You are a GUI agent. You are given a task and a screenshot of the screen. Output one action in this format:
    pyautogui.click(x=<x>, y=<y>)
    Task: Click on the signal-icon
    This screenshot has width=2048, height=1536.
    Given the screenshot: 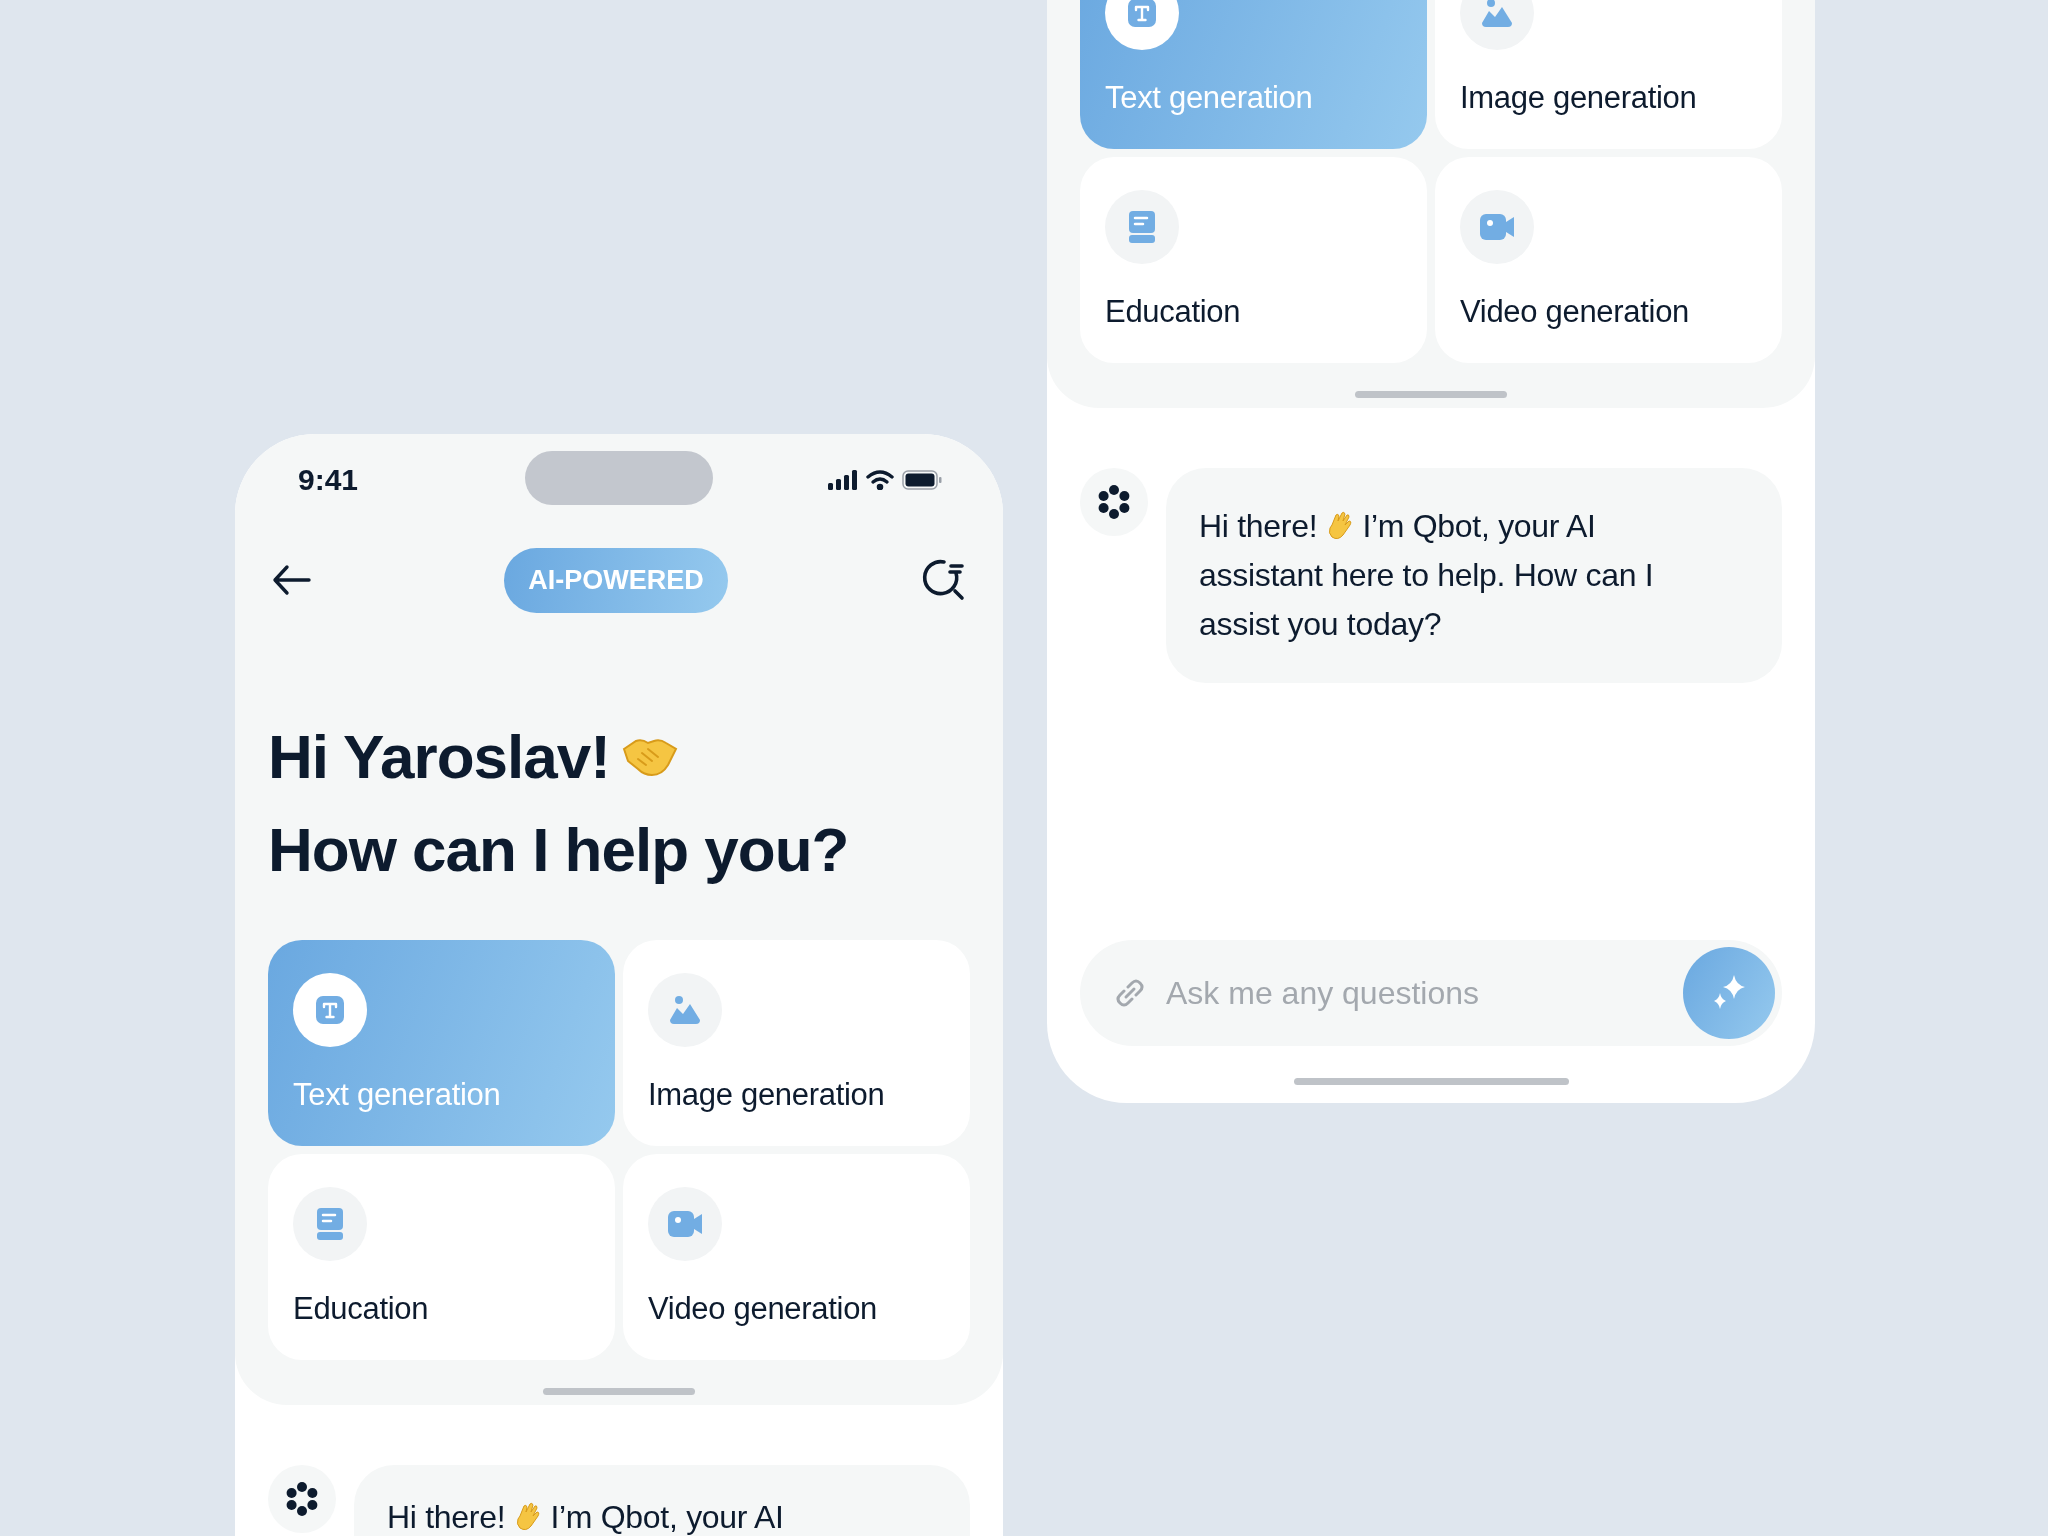 What is the action you would take?
    pyautogui.click(x=843, y=480)
    